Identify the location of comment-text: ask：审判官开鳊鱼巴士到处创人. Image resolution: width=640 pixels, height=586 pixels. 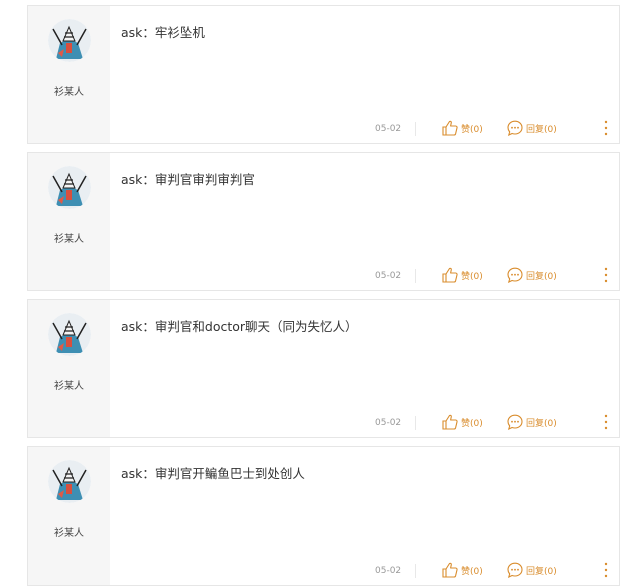
(213, 473).